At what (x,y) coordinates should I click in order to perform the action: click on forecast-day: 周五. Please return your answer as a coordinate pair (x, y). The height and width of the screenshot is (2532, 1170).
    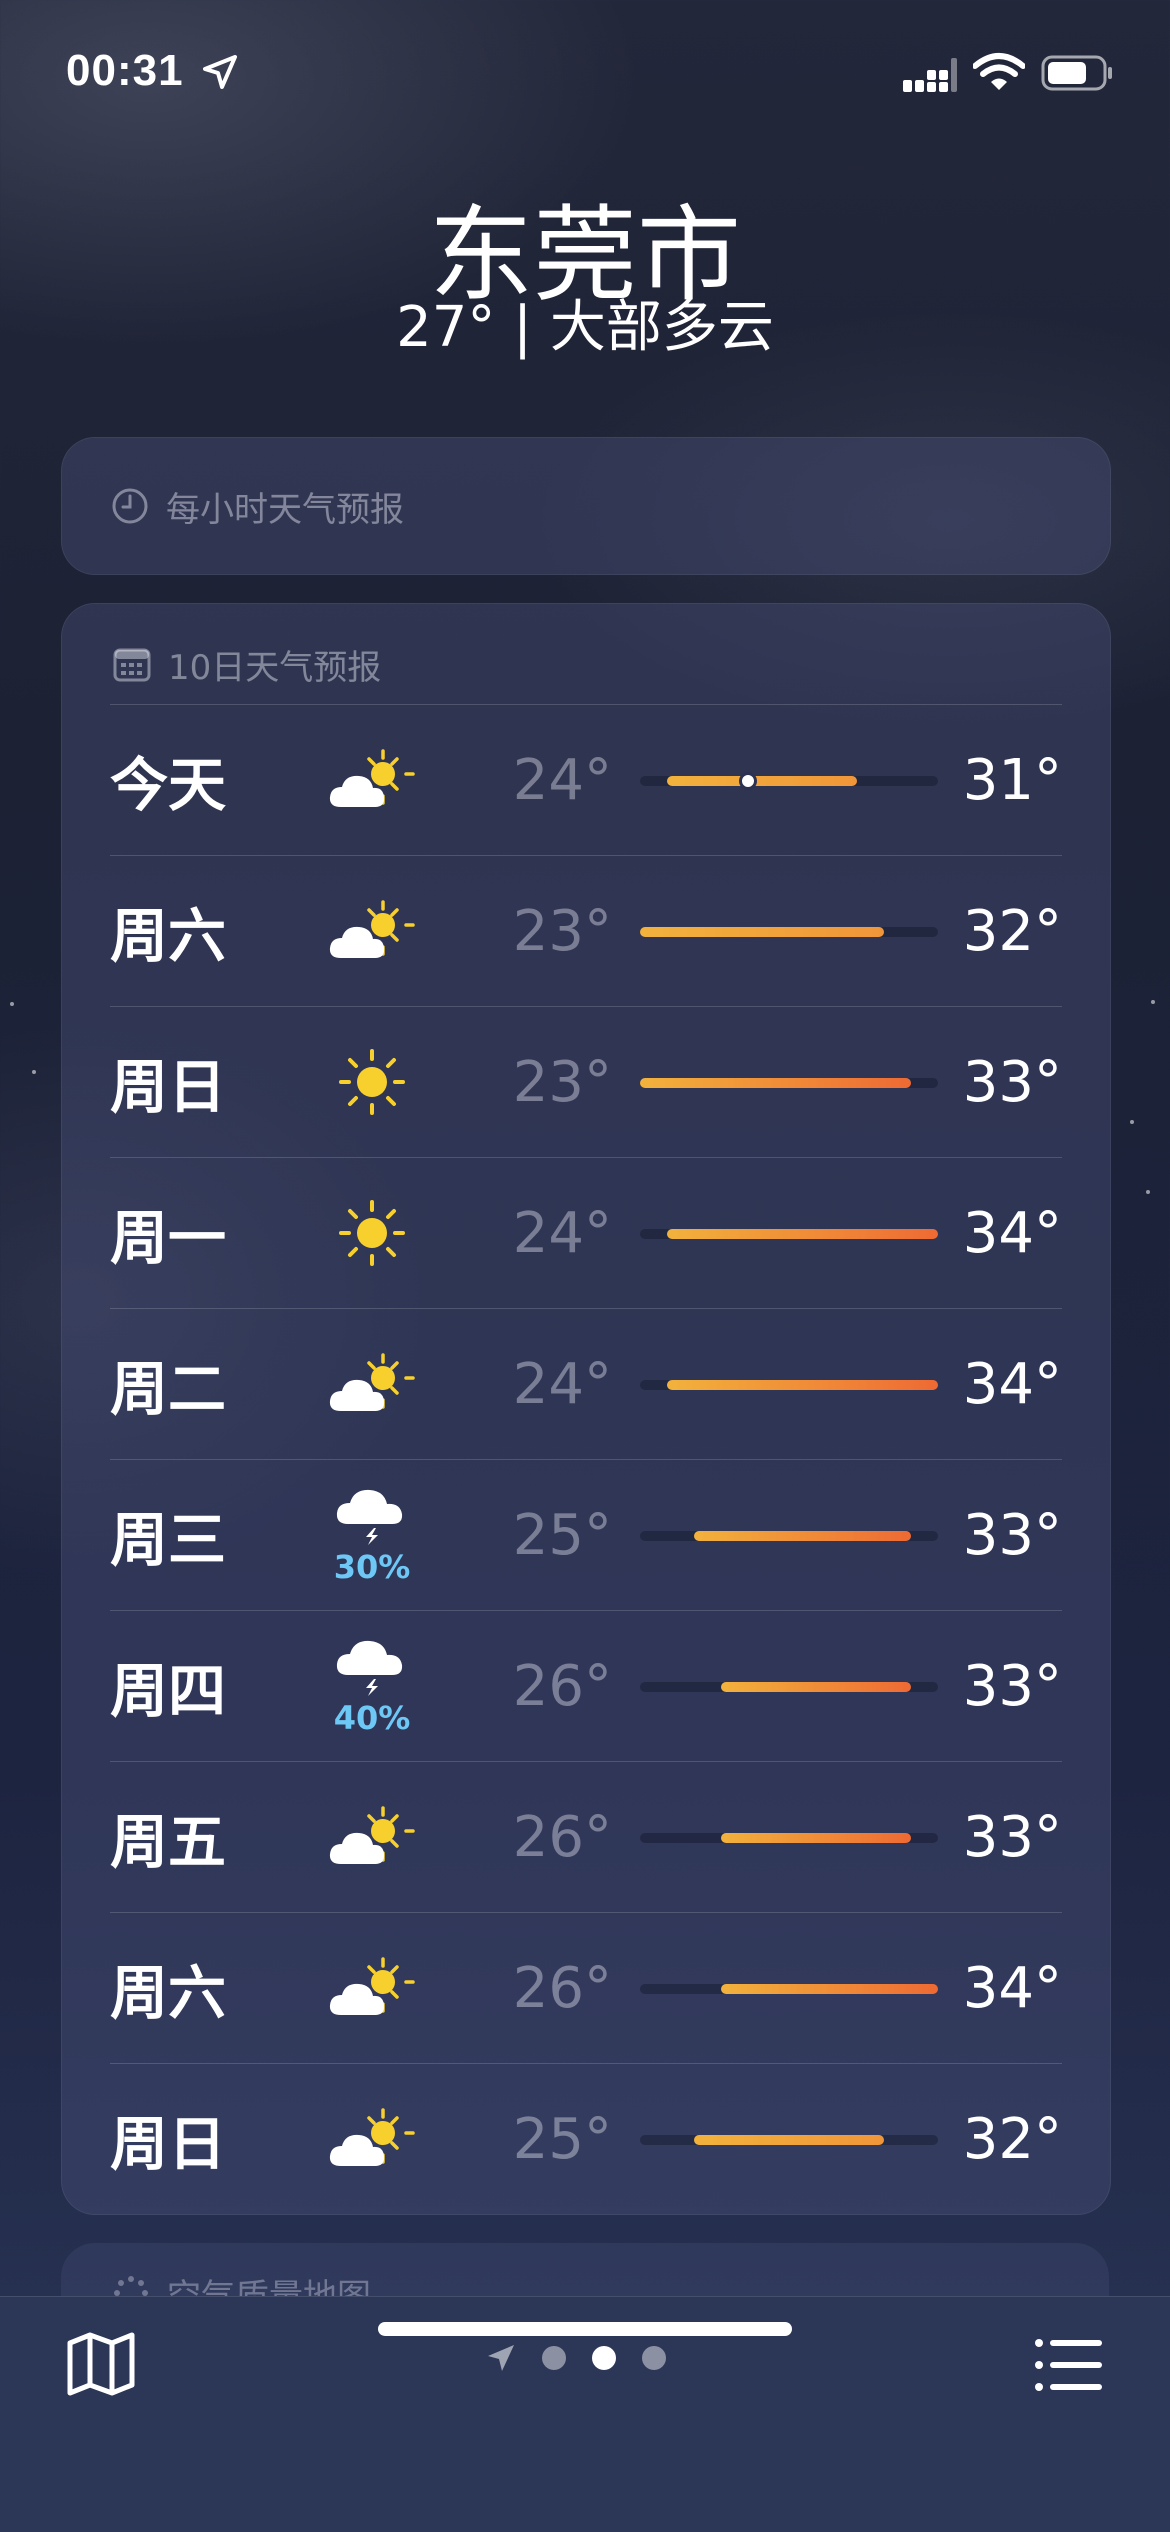
    Looking at the image, I should click on (168, 1842).